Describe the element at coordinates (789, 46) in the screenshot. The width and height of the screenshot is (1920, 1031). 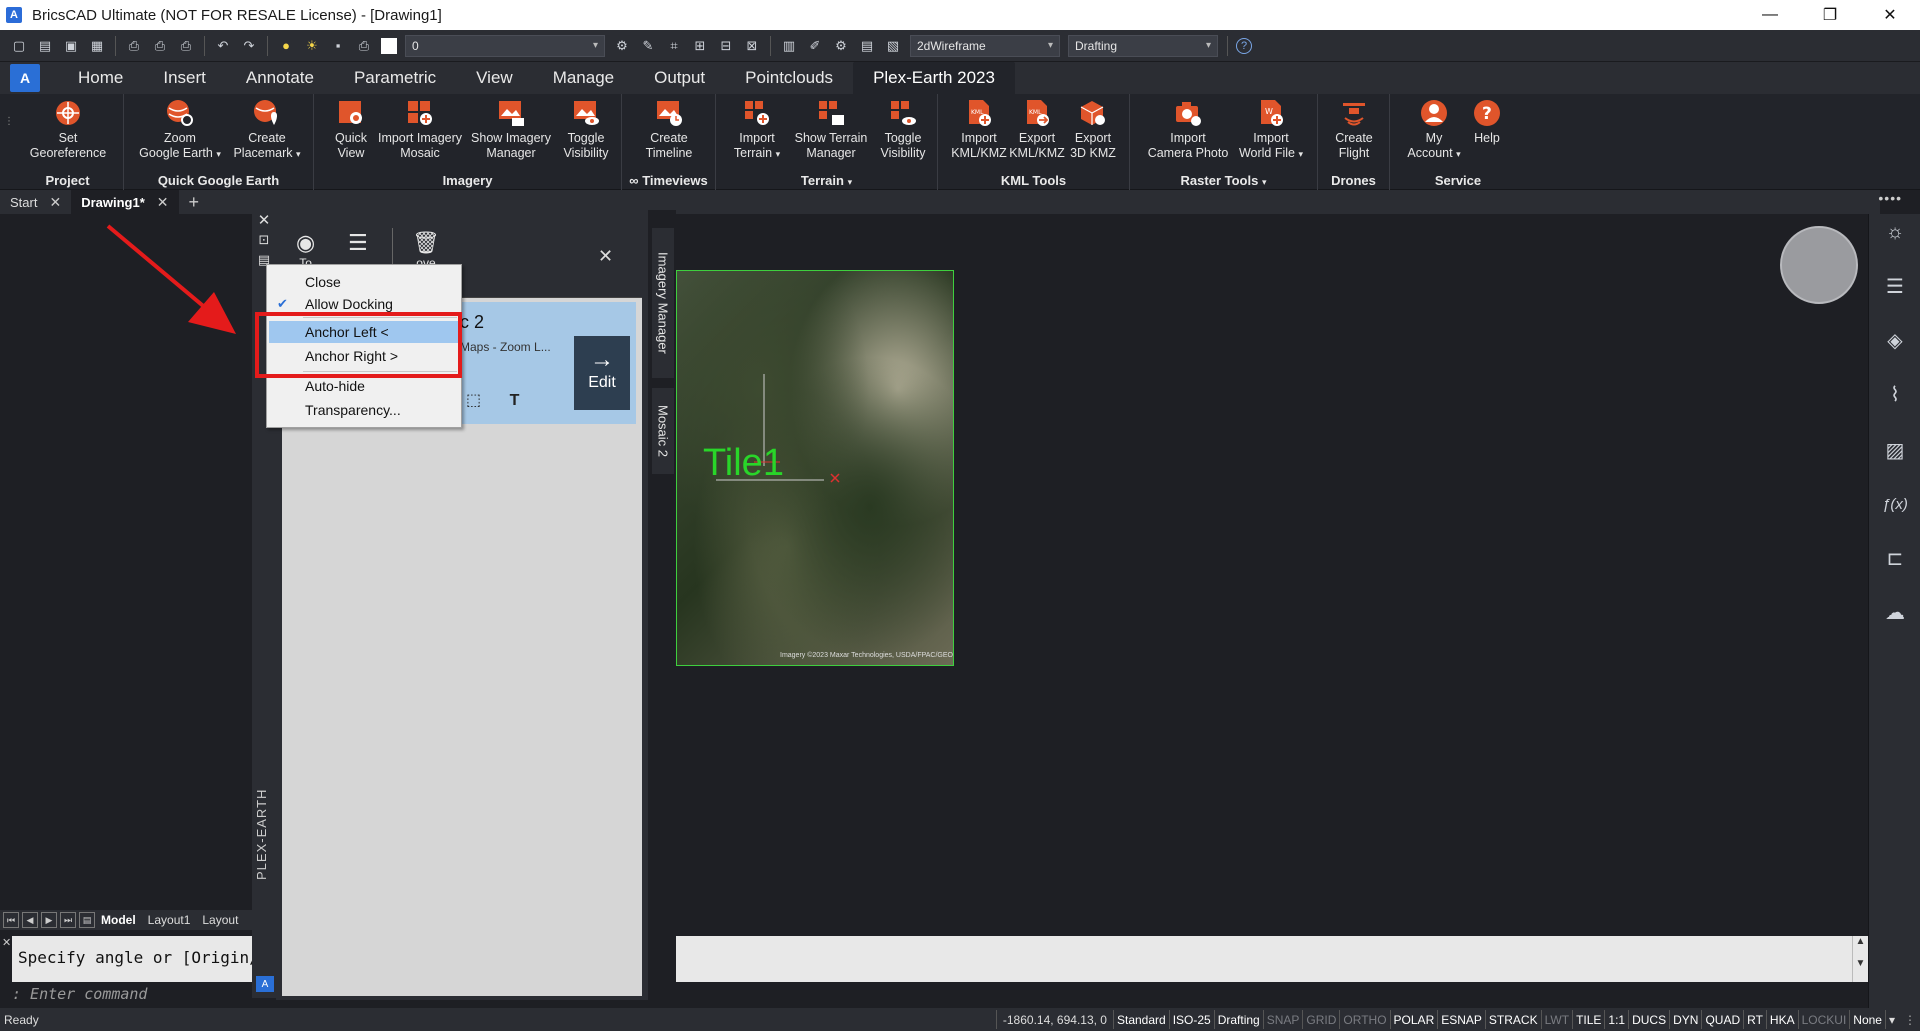
I see `explorer-icon: ▥` at that location.